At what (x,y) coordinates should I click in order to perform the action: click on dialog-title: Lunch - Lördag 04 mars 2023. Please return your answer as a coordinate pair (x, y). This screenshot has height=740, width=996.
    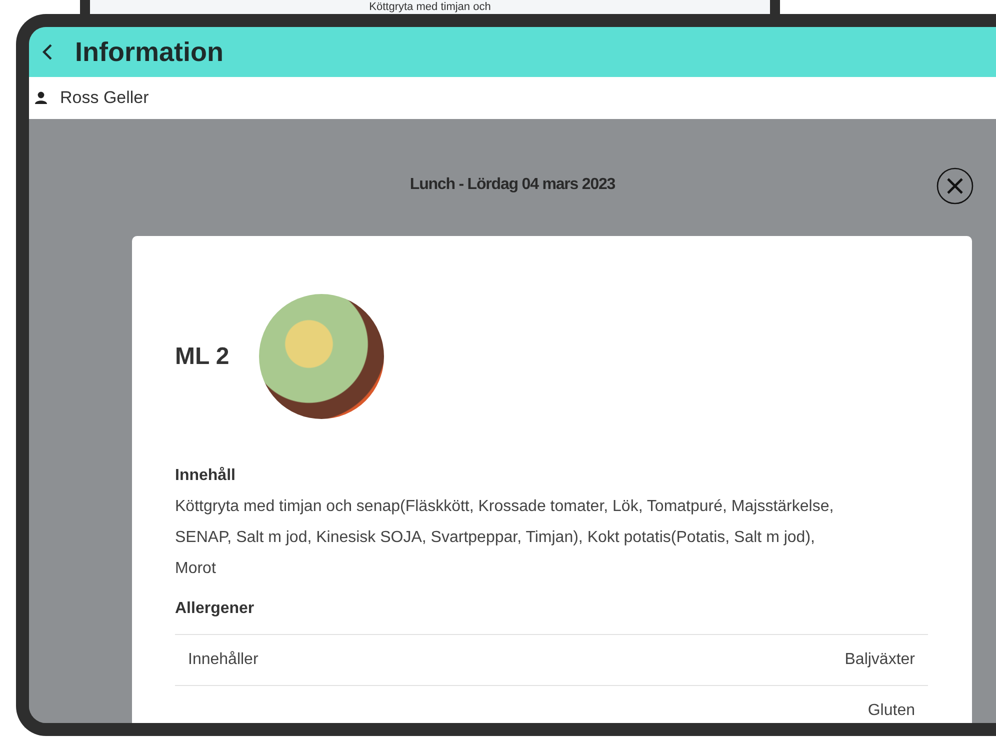
    Looking at the image, I should click on (513, 185).